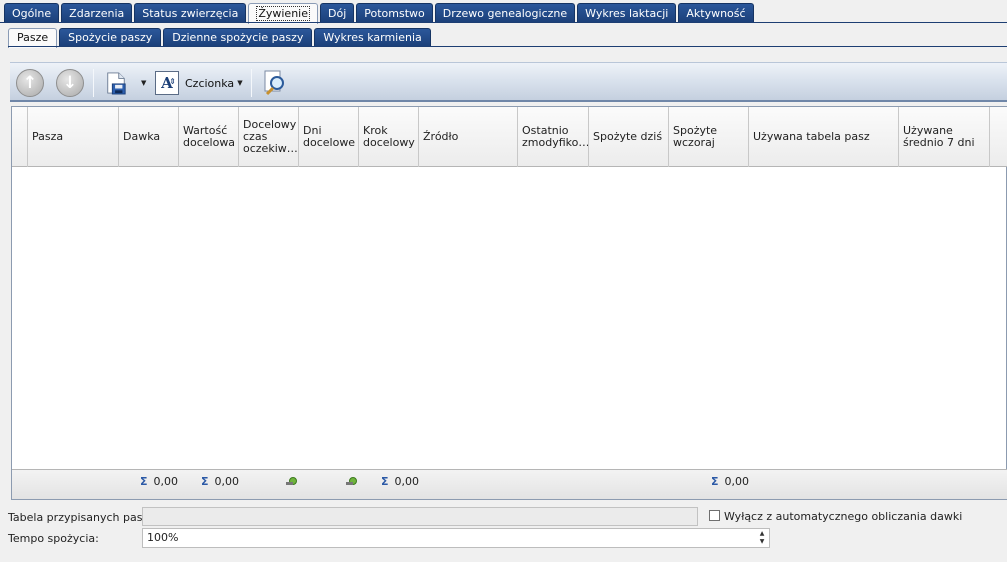  Describe the element at coordinates (394, 13) in the screenshot. I see `tab-potomstwo: Potomstwo` at that location.